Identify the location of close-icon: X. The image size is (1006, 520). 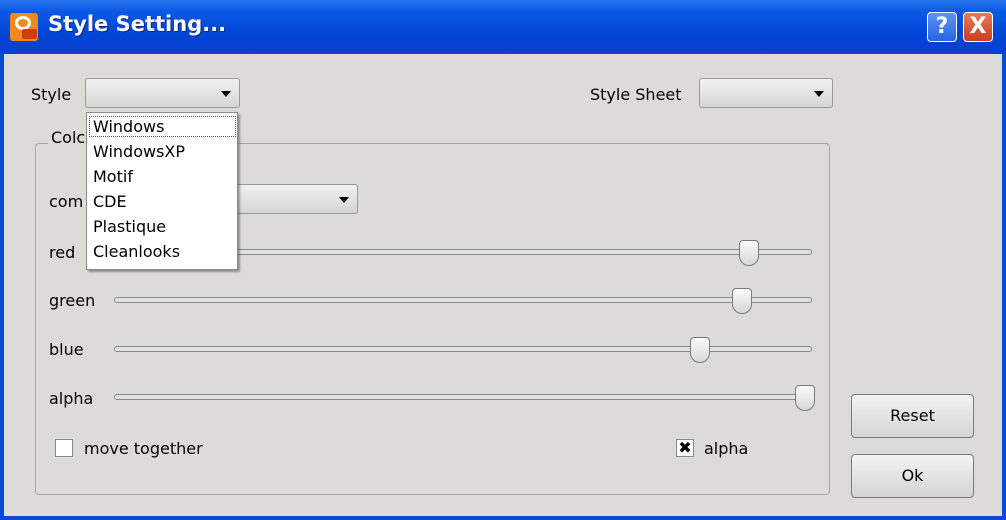
(978, 26).